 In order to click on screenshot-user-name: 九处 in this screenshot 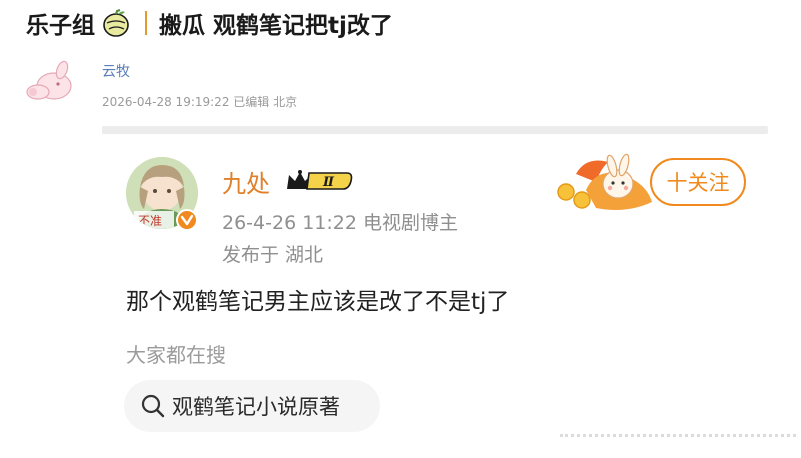, I will do `click(246, 184)`.